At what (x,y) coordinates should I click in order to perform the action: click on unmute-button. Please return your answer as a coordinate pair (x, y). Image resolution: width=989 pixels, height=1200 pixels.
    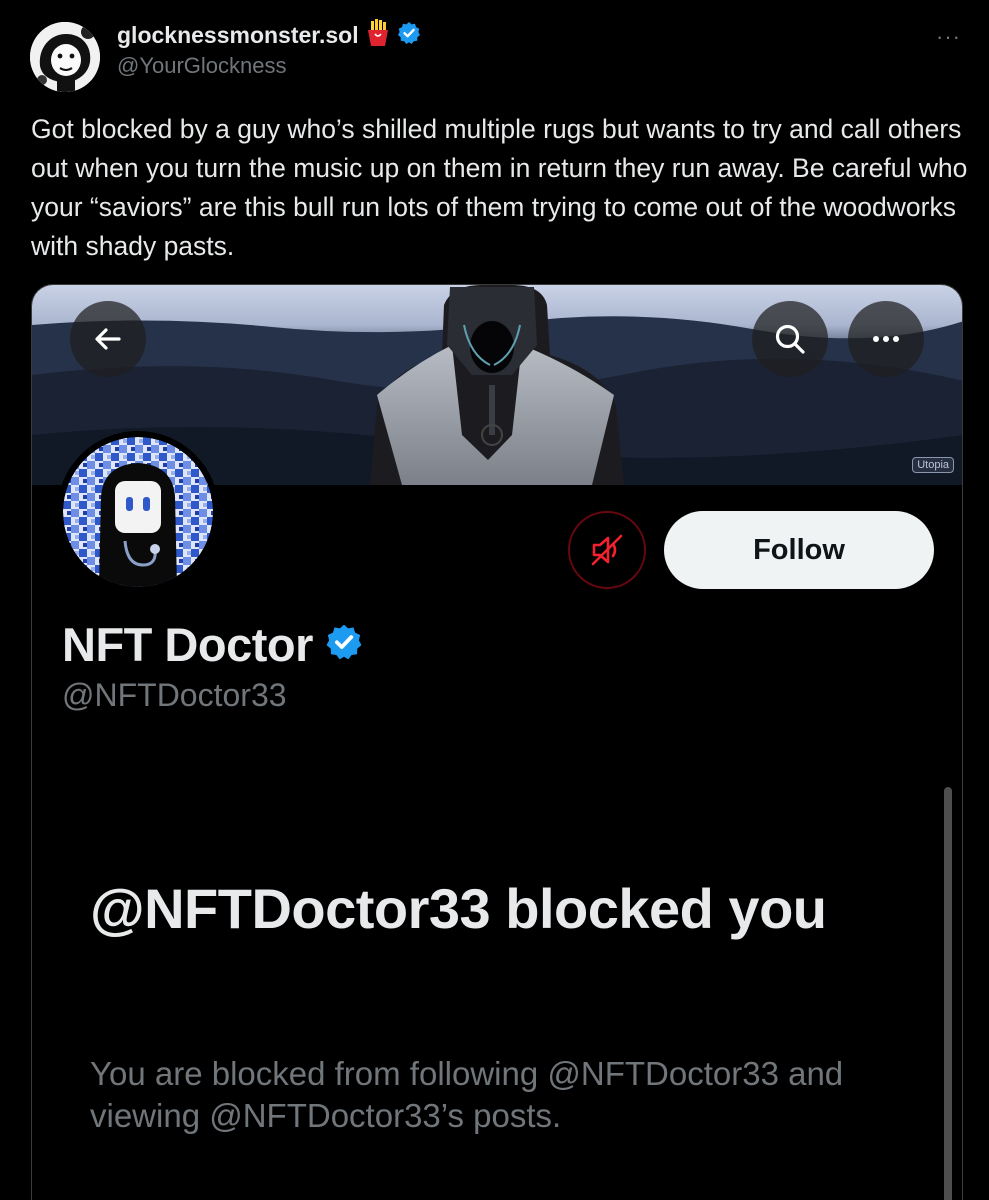
    Looking at the image, I should click on (607, 550).